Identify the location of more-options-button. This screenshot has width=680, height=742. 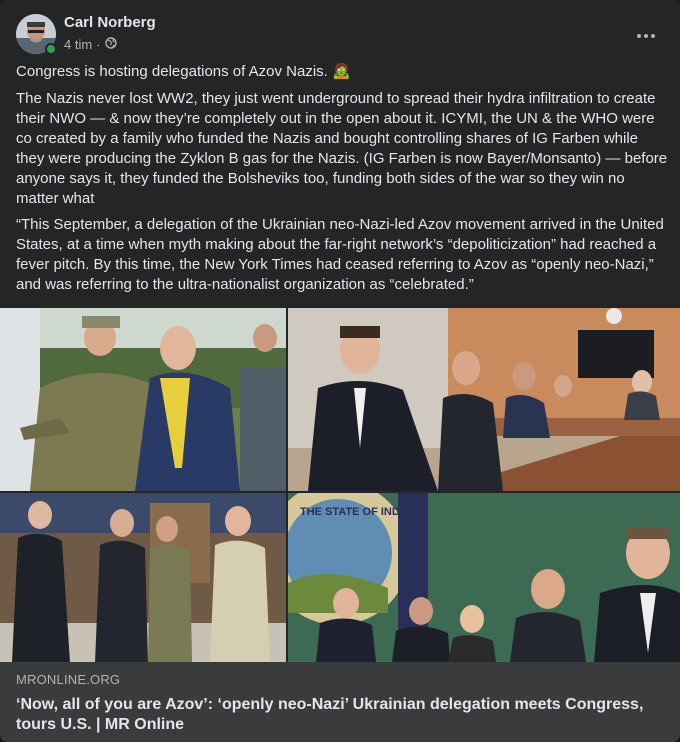
(646, 36).